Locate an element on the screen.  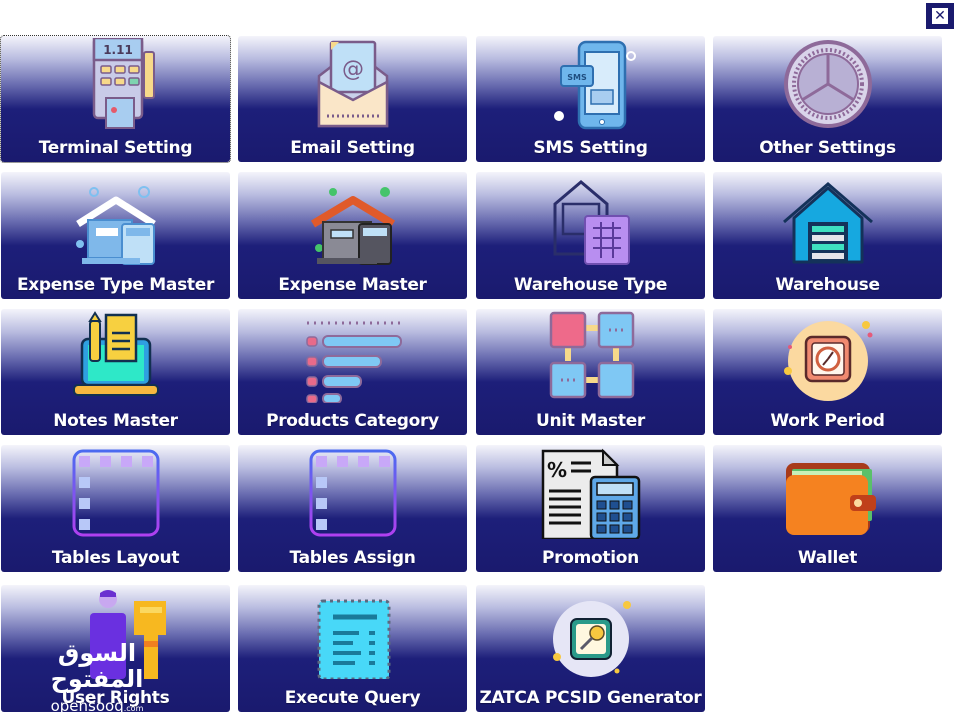
promotion-calculator-icon: % is located at coordinates (590, 493).